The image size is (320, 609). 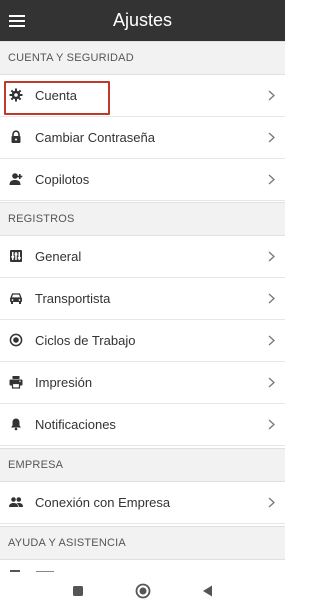 I want to click on settings-item-label: Notificaciones, so click(x=75, y=424).